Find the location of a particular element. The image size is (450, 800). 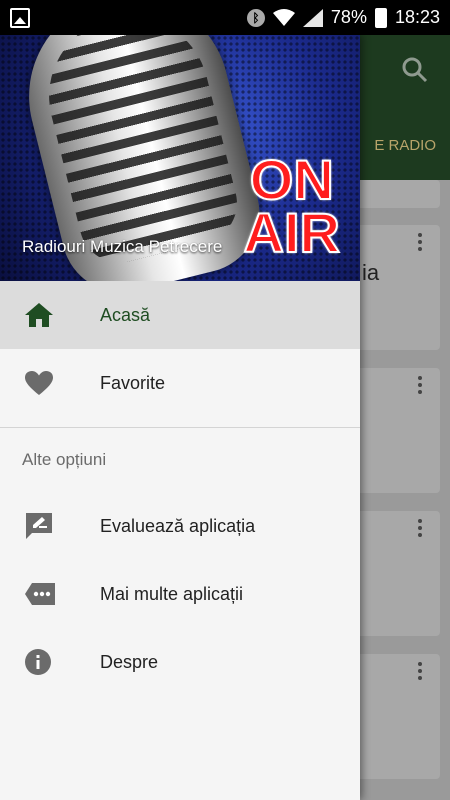

battery-icon is located at coordinates (380, 17).